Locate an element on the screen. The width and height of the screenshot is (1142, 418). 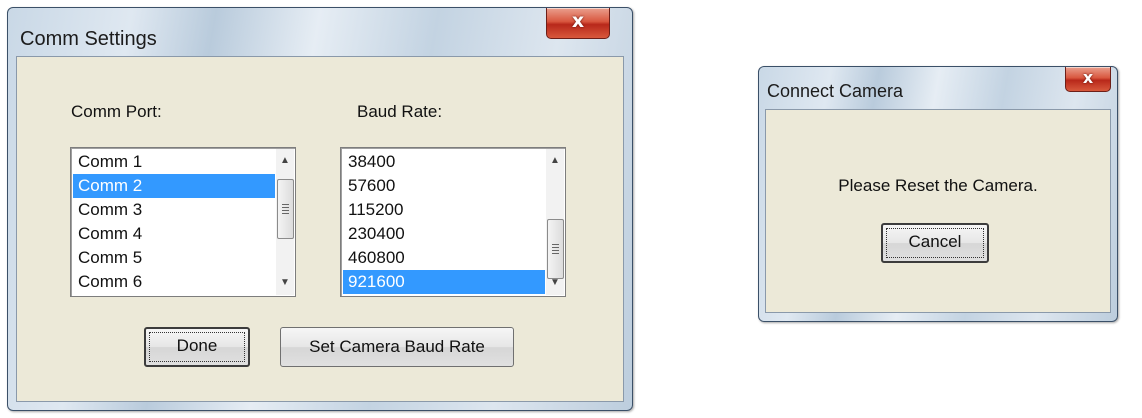
comm-port-scroll-thumb is located at coordinates (285, 209).